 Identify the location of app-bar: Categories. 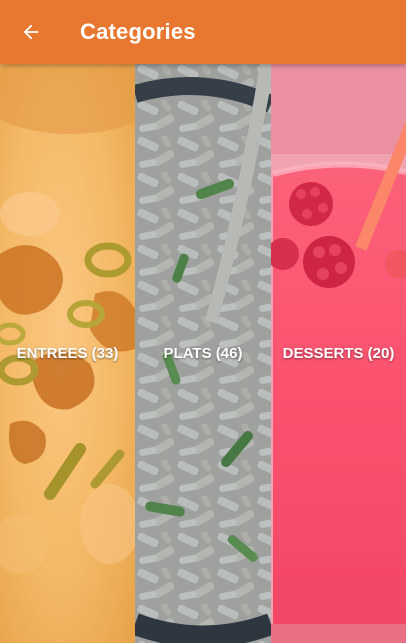
(203, 32).